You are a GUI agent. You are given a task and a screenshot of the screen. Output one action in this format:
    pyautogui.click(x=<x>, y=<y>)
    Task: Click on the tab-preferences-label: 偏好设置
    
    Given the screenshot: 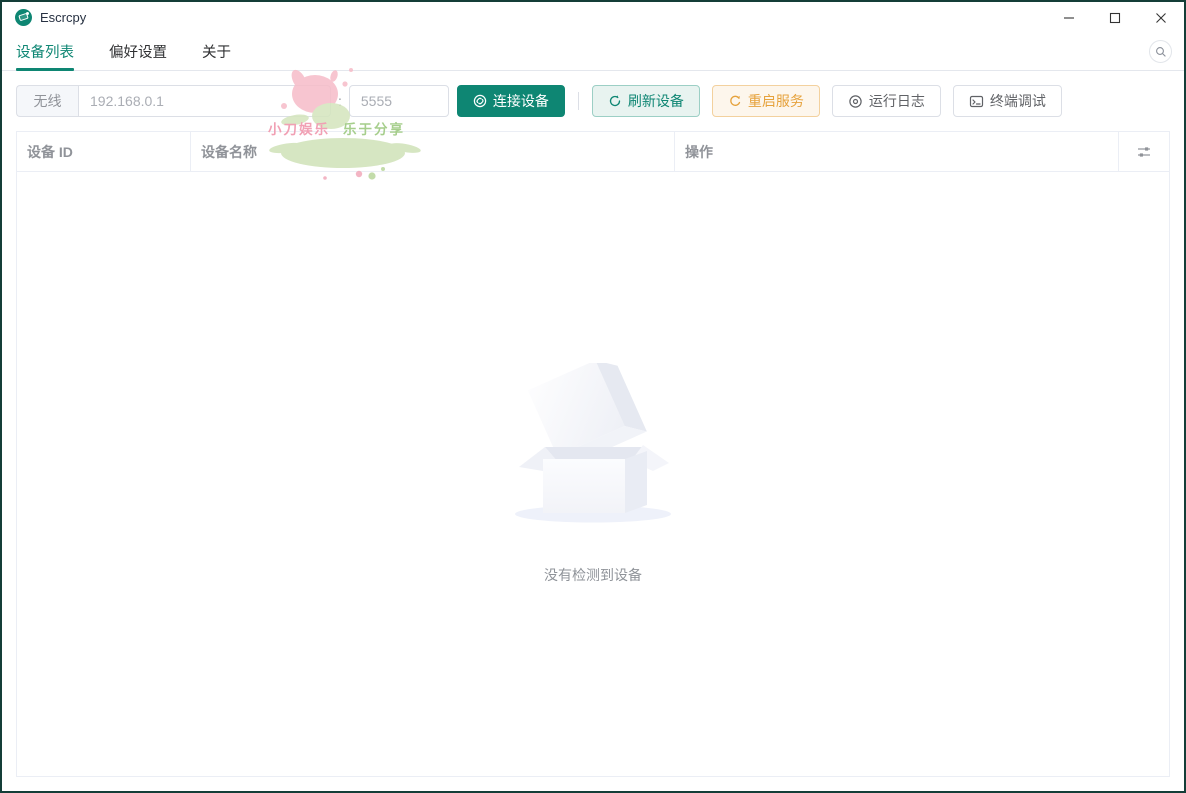 What is the action you would take?
    pyautogui.click(x=138, y=53)
    